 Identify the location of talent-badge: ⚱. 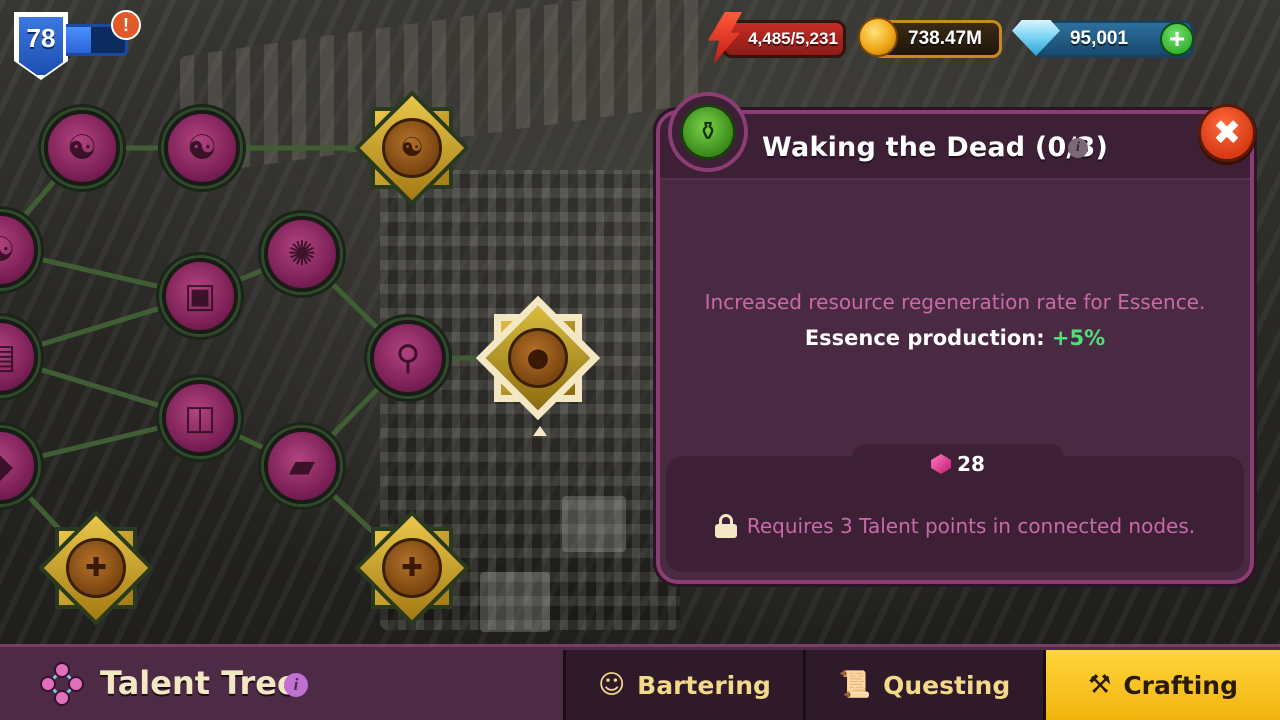
(708, 132).